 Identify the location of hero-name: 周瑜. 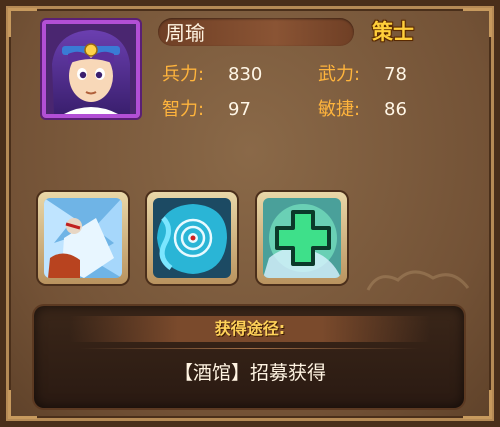
(185, 33).